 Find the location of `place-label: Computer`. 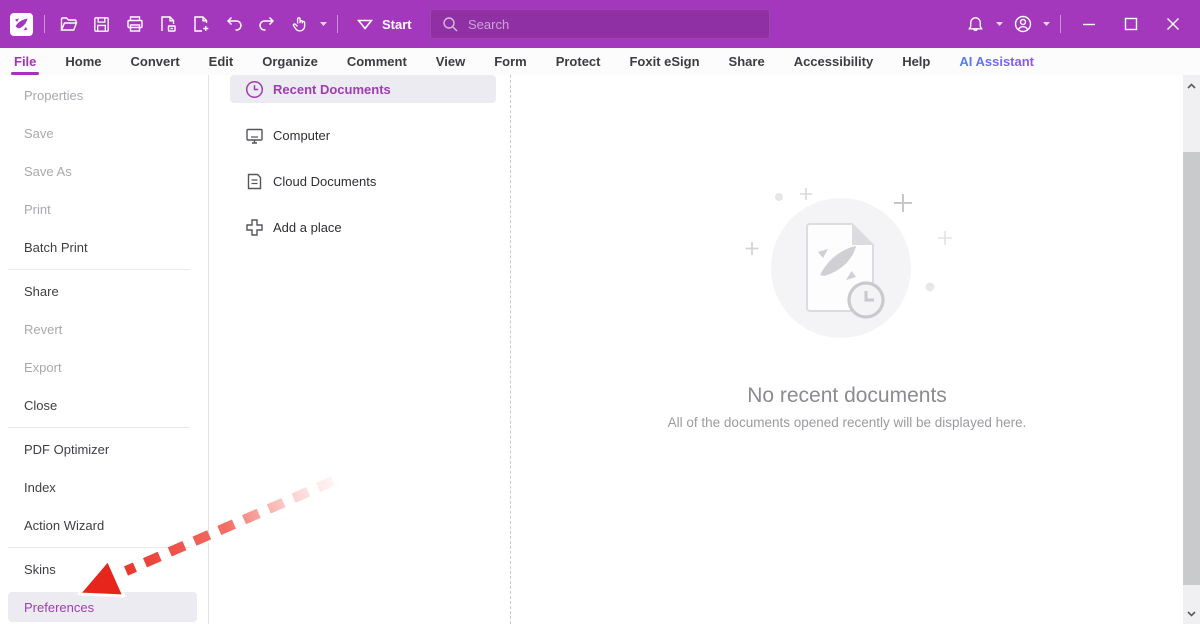

place-label: Computer is located at coordinates (302, 135).